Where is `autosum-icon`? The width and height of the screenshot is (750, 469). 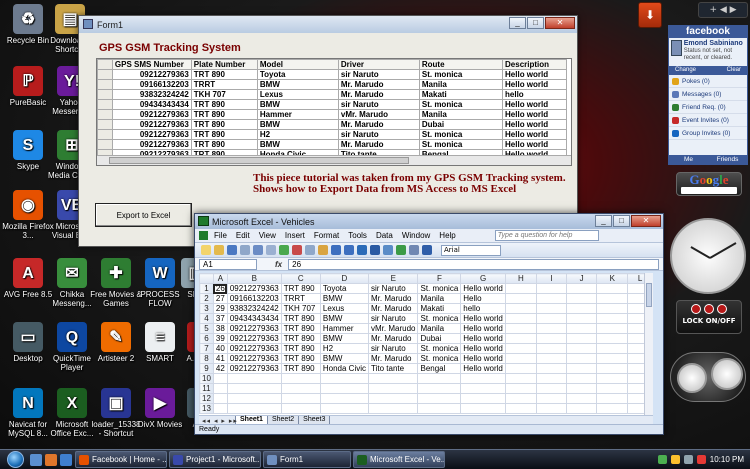
autosum-icon is located at coordinates (375, 250).